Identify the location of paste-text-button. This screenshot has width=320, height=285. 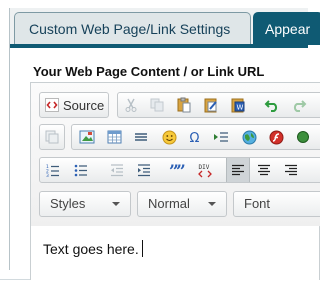
(211, 105).